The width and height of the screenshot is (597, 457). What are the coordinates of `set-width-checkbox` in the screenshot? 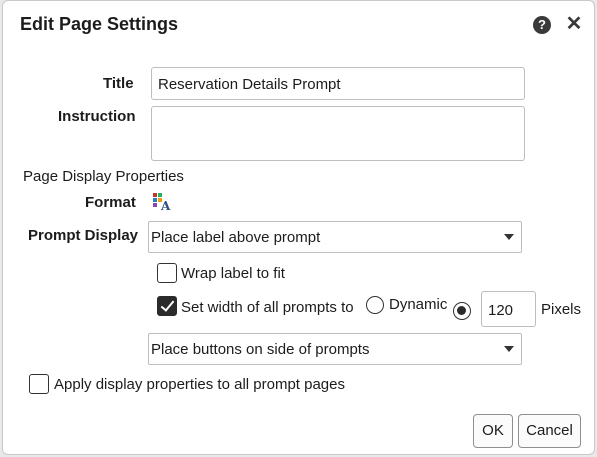 It's located at (167, 306).